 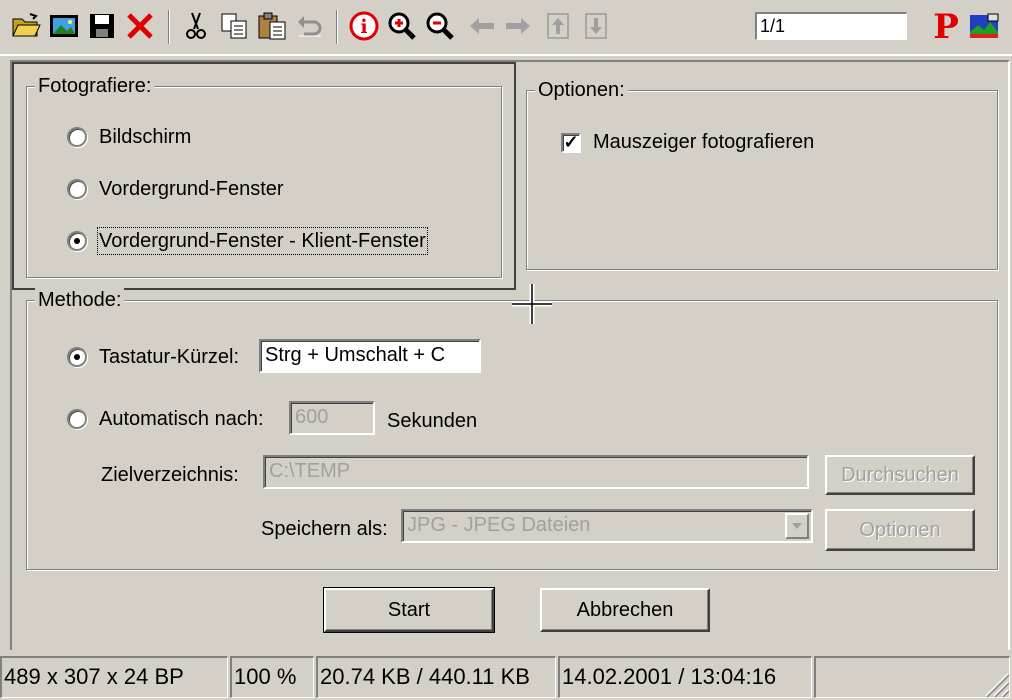 I want to click on undo-icon, so click(x=310, y=26).